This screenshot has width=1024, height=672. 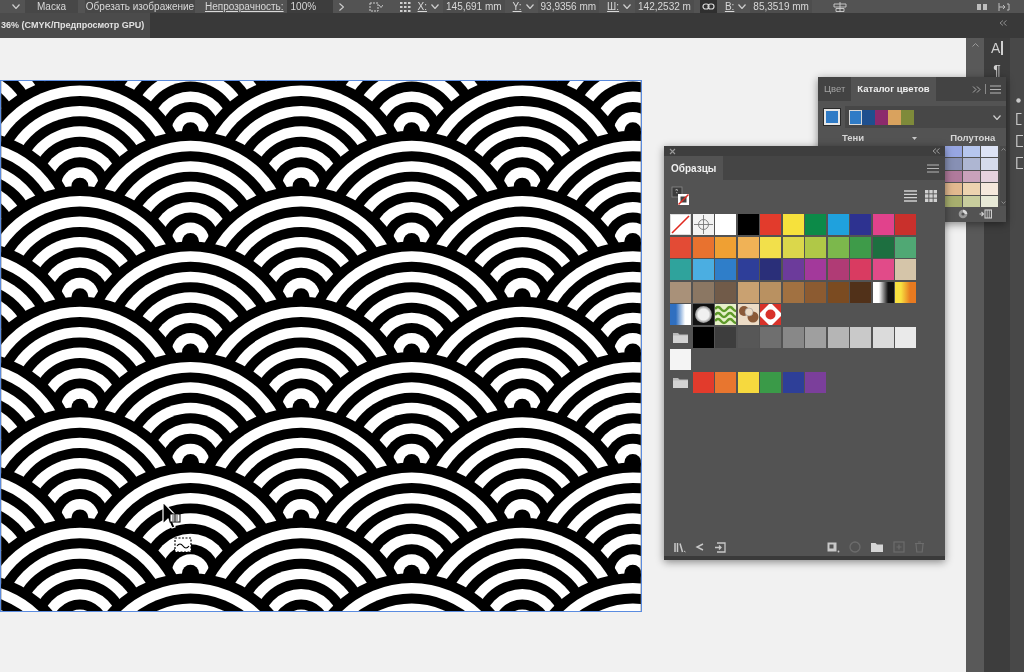 I want to click on crop-image-button: Обрезать изображение, so click(x=140, y=6).